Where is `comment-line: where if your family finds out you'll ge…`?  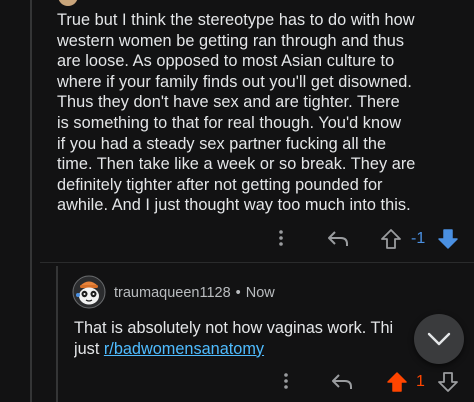
comment-line: where if your family finds out you'll ge… is located at coordinates (234, 81).